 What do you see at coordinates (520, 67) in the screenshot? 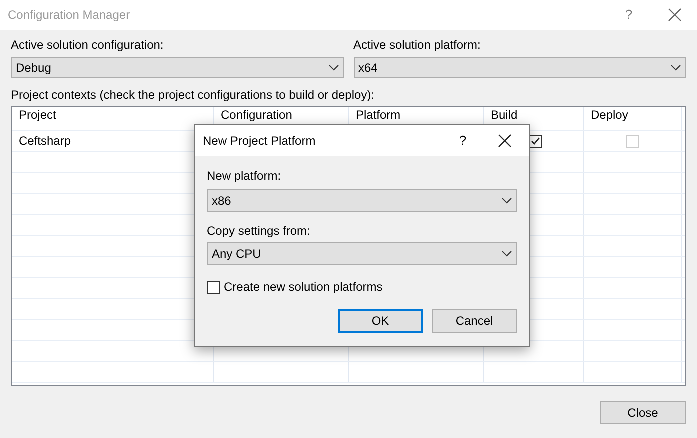
I see `dropdown: x64` at bounding box center [520, 67].